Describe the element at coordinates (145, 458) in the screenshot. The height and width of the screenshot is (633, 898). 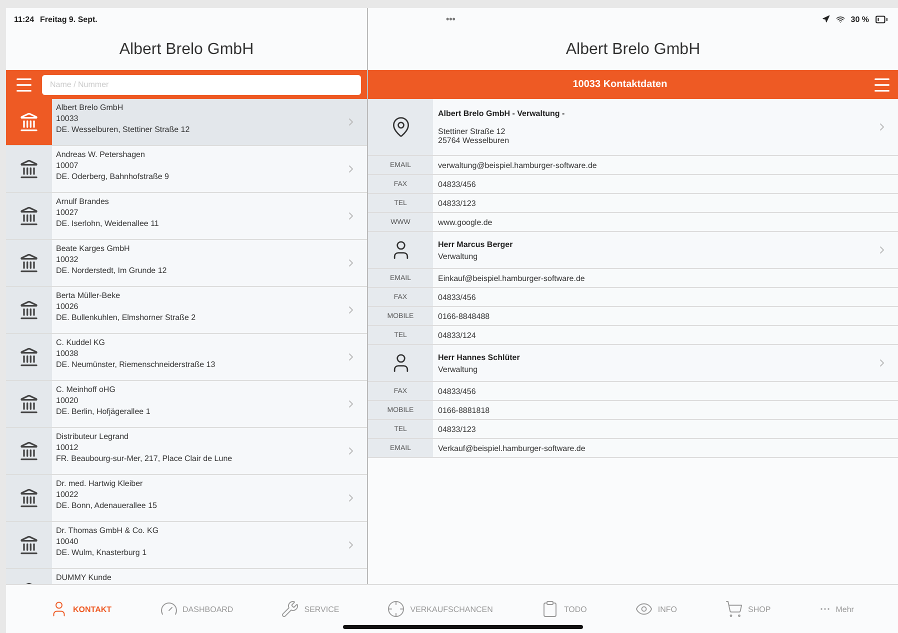
I see `contact-address: FR. Beaubourg-sur-Mer, 217, Place Clair de Lune` at that location.